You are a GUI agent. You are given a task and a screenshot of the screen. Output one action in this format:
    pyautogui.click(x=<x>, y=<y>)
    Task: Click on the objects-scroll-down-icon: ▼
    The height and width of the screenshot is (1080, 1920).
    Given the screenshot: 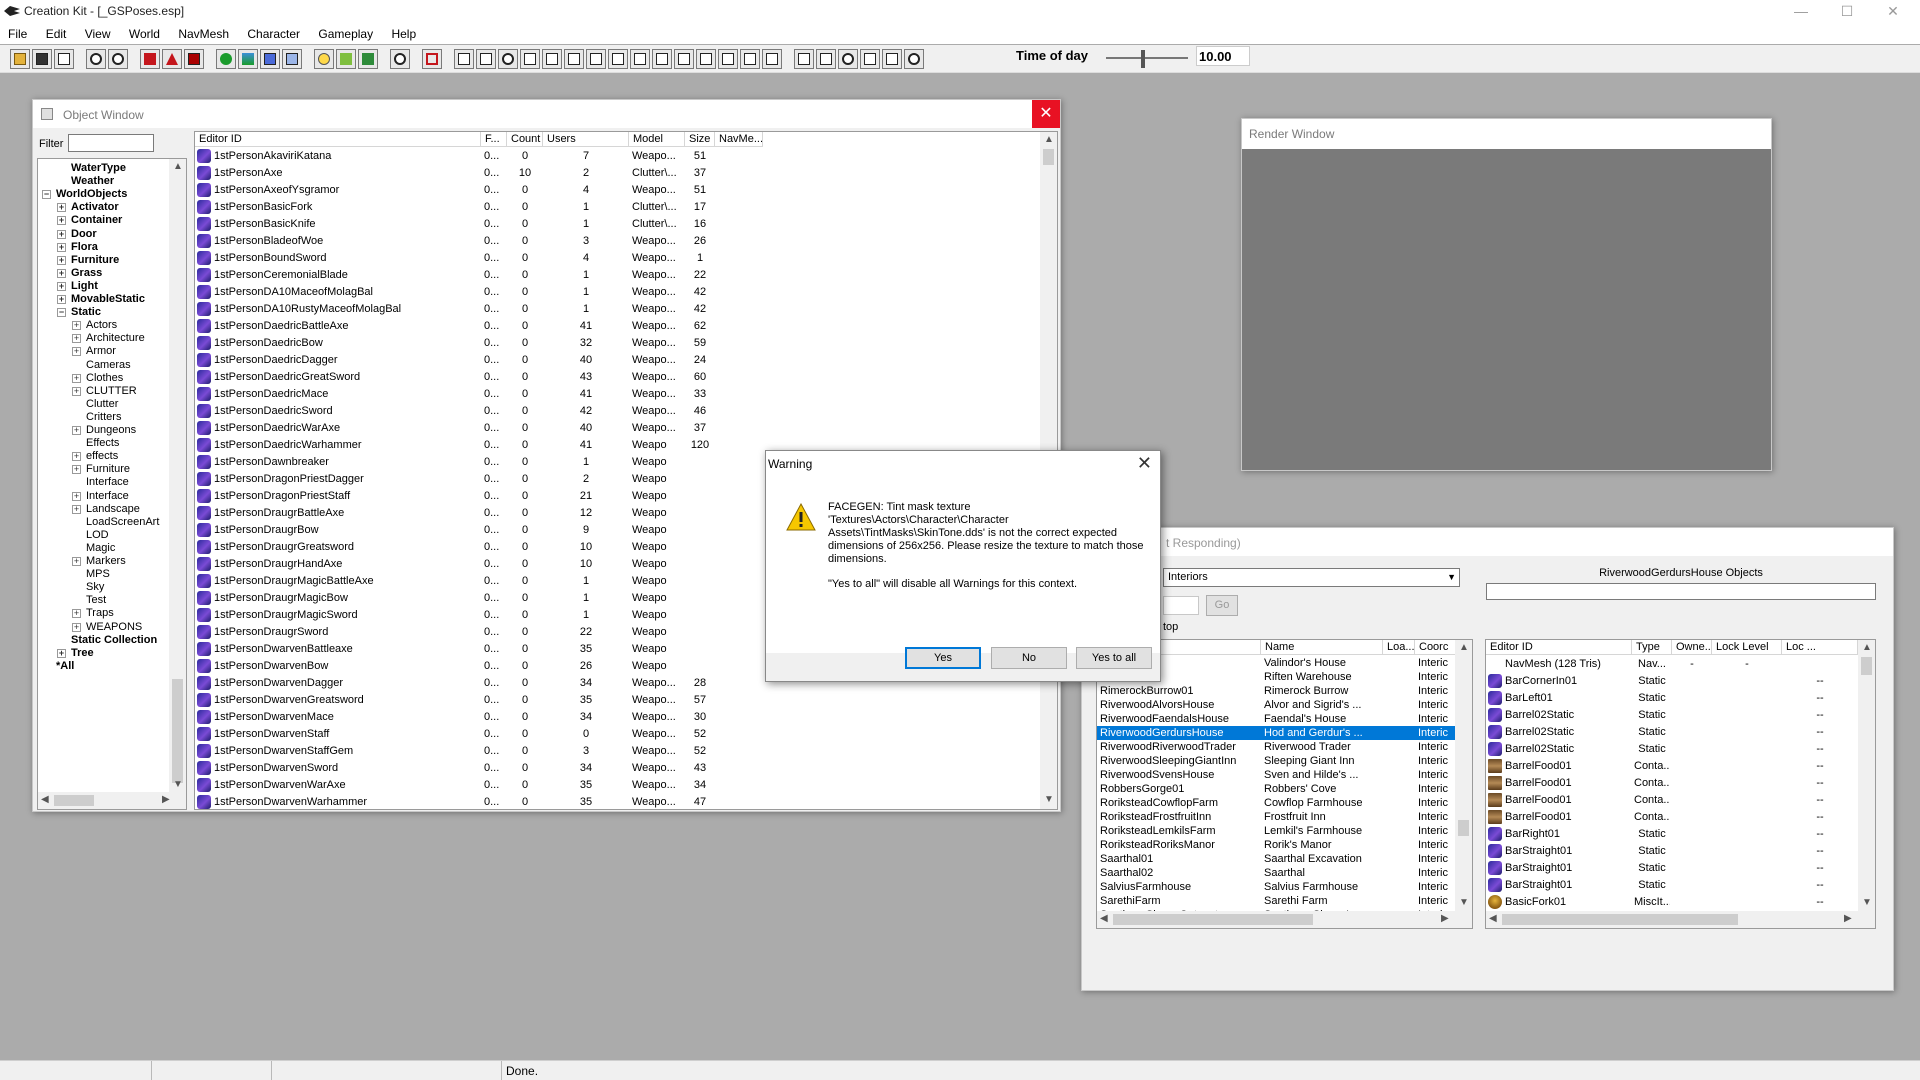 What is the action you would take?
    pyautogui.click(x=1867, y=902)
    